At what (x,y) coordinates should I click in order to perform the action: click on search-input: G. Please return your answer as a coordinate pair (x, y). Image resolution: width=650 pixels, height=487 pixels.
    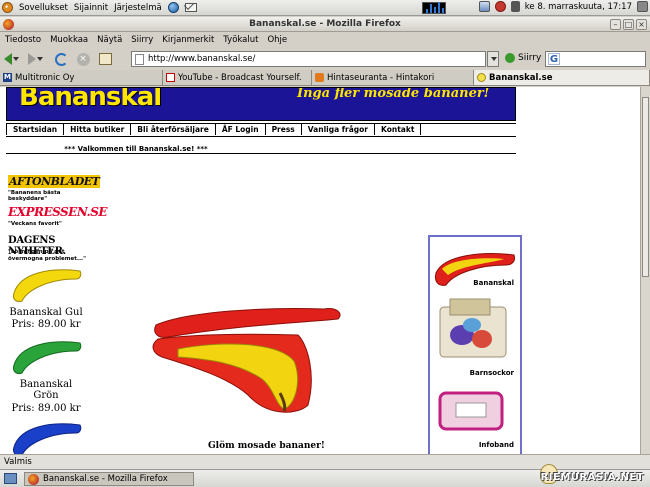
    Looking at the image, I should click on (595, 59).